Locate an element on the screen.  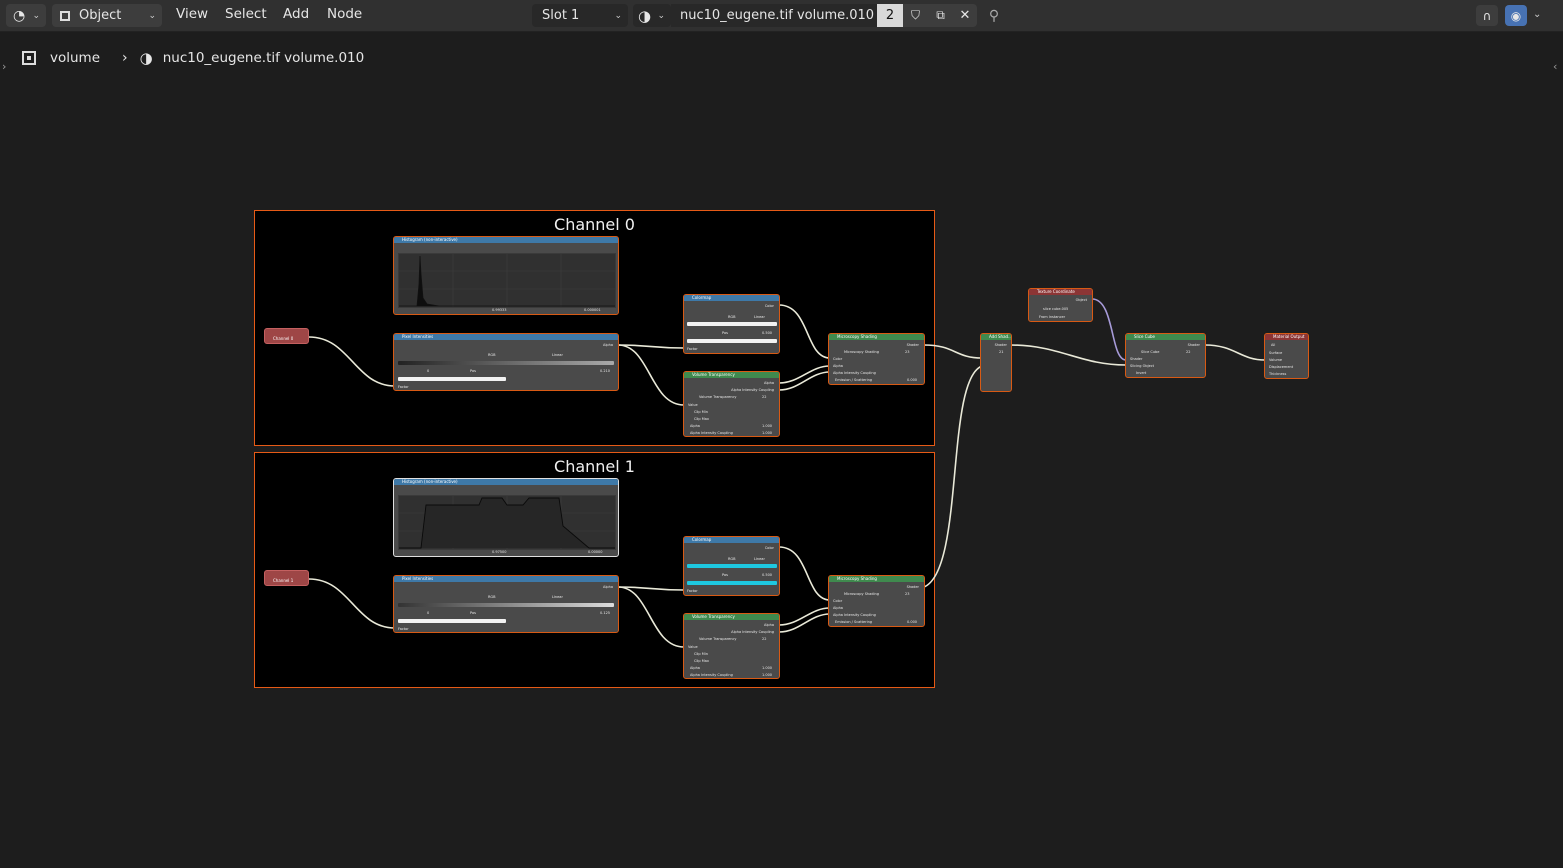
overlay-toggle: ◉ is located at coordinates (1516, 15).